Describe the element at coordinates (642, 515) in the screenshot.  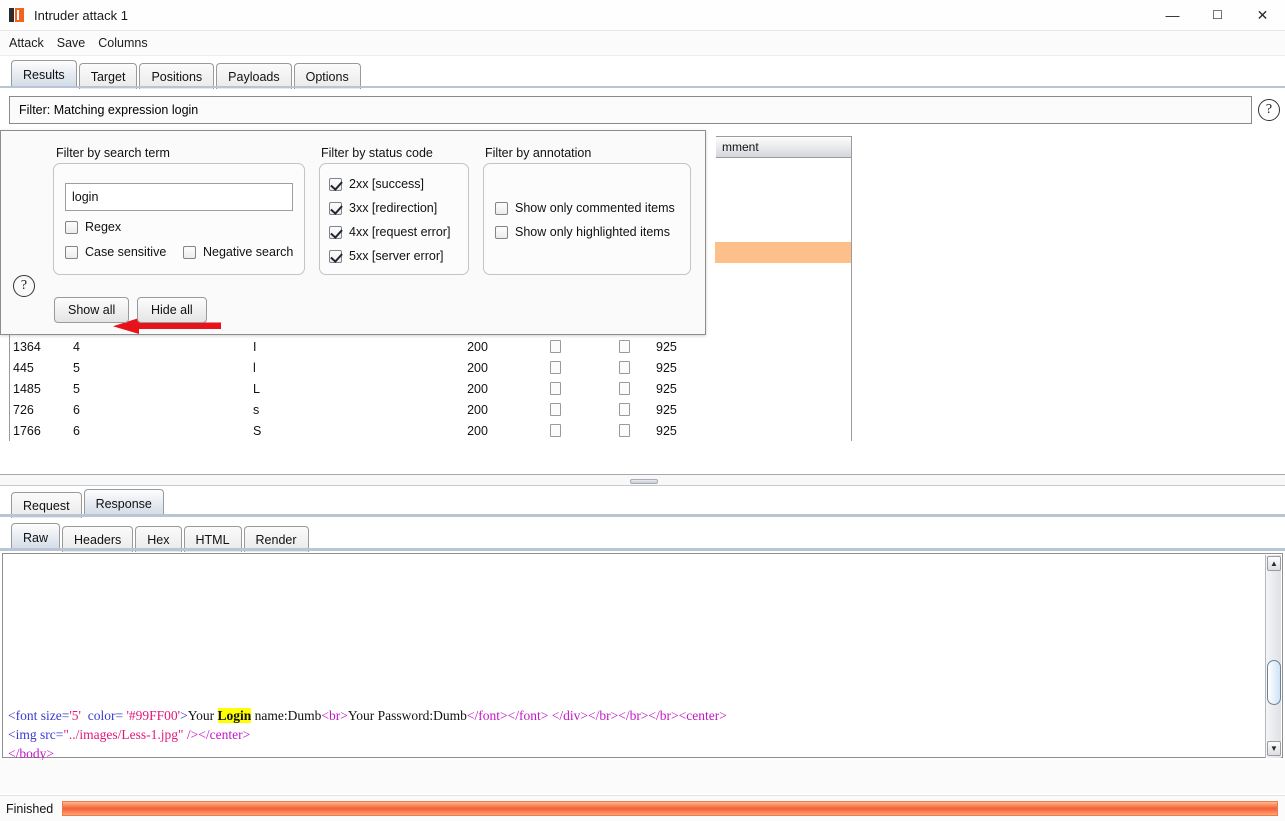
I see `message-tab-underline` at that location.